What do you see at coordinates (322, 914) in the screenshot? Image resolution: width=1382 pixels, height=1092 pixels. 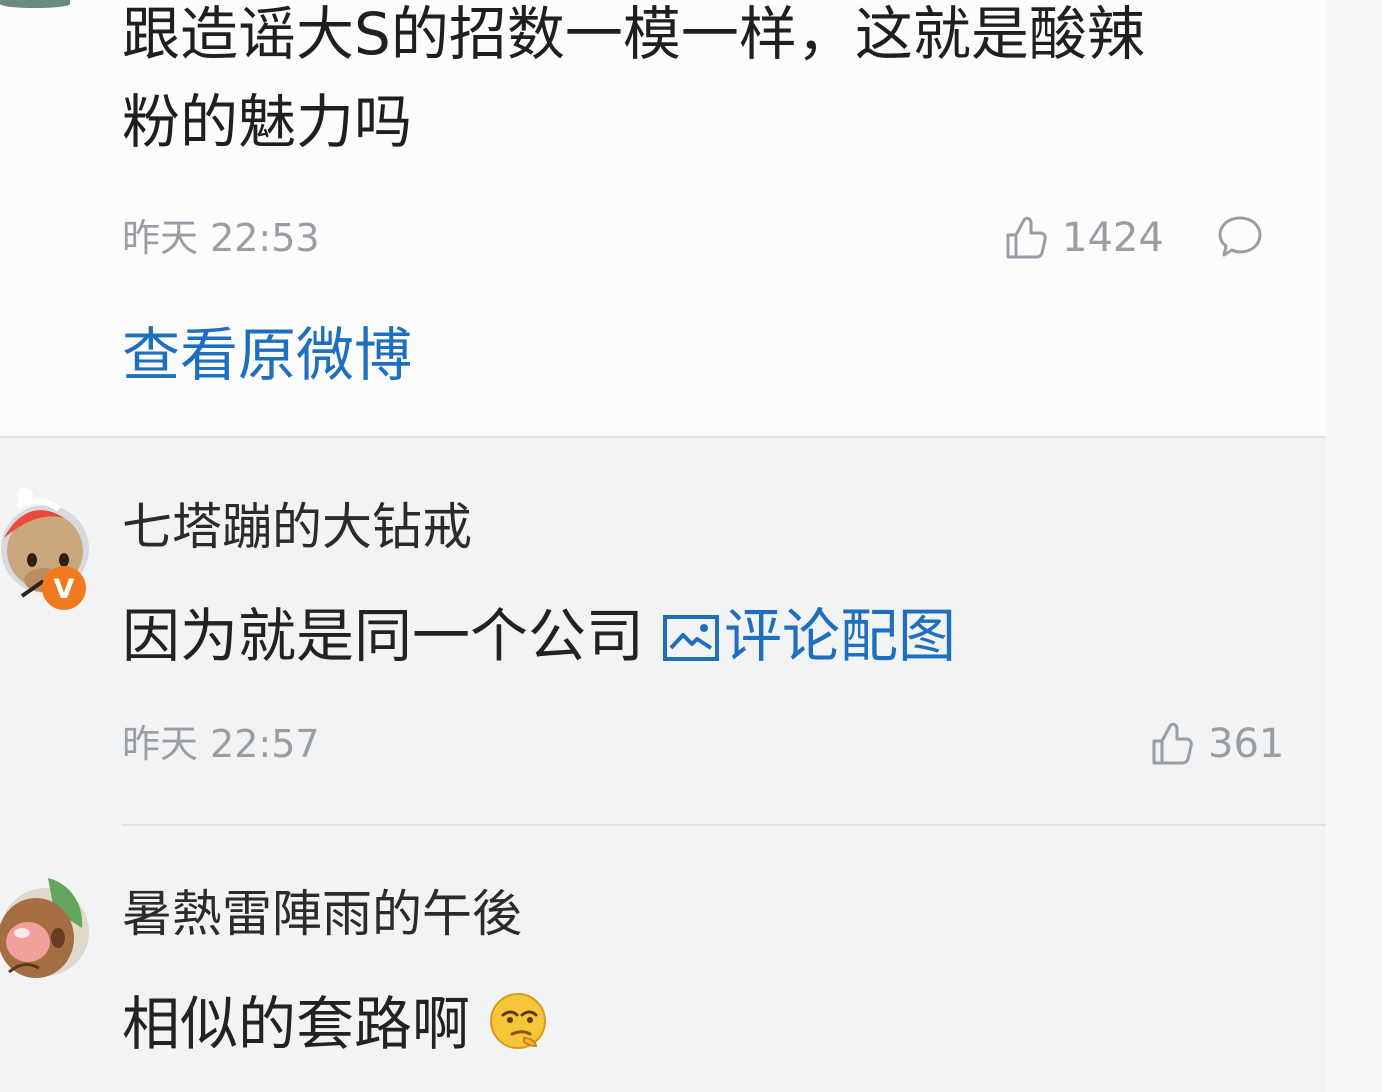 I see `commenter-name: 暑熱雷陣雨的午後` at bounding box center [322, 914].